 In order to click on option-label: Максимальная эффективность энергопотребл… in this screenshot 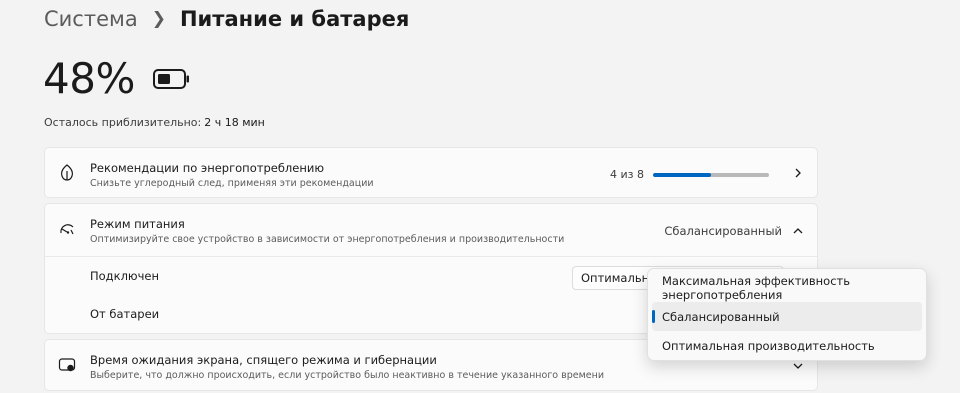, I will do `click(756, 287)`.